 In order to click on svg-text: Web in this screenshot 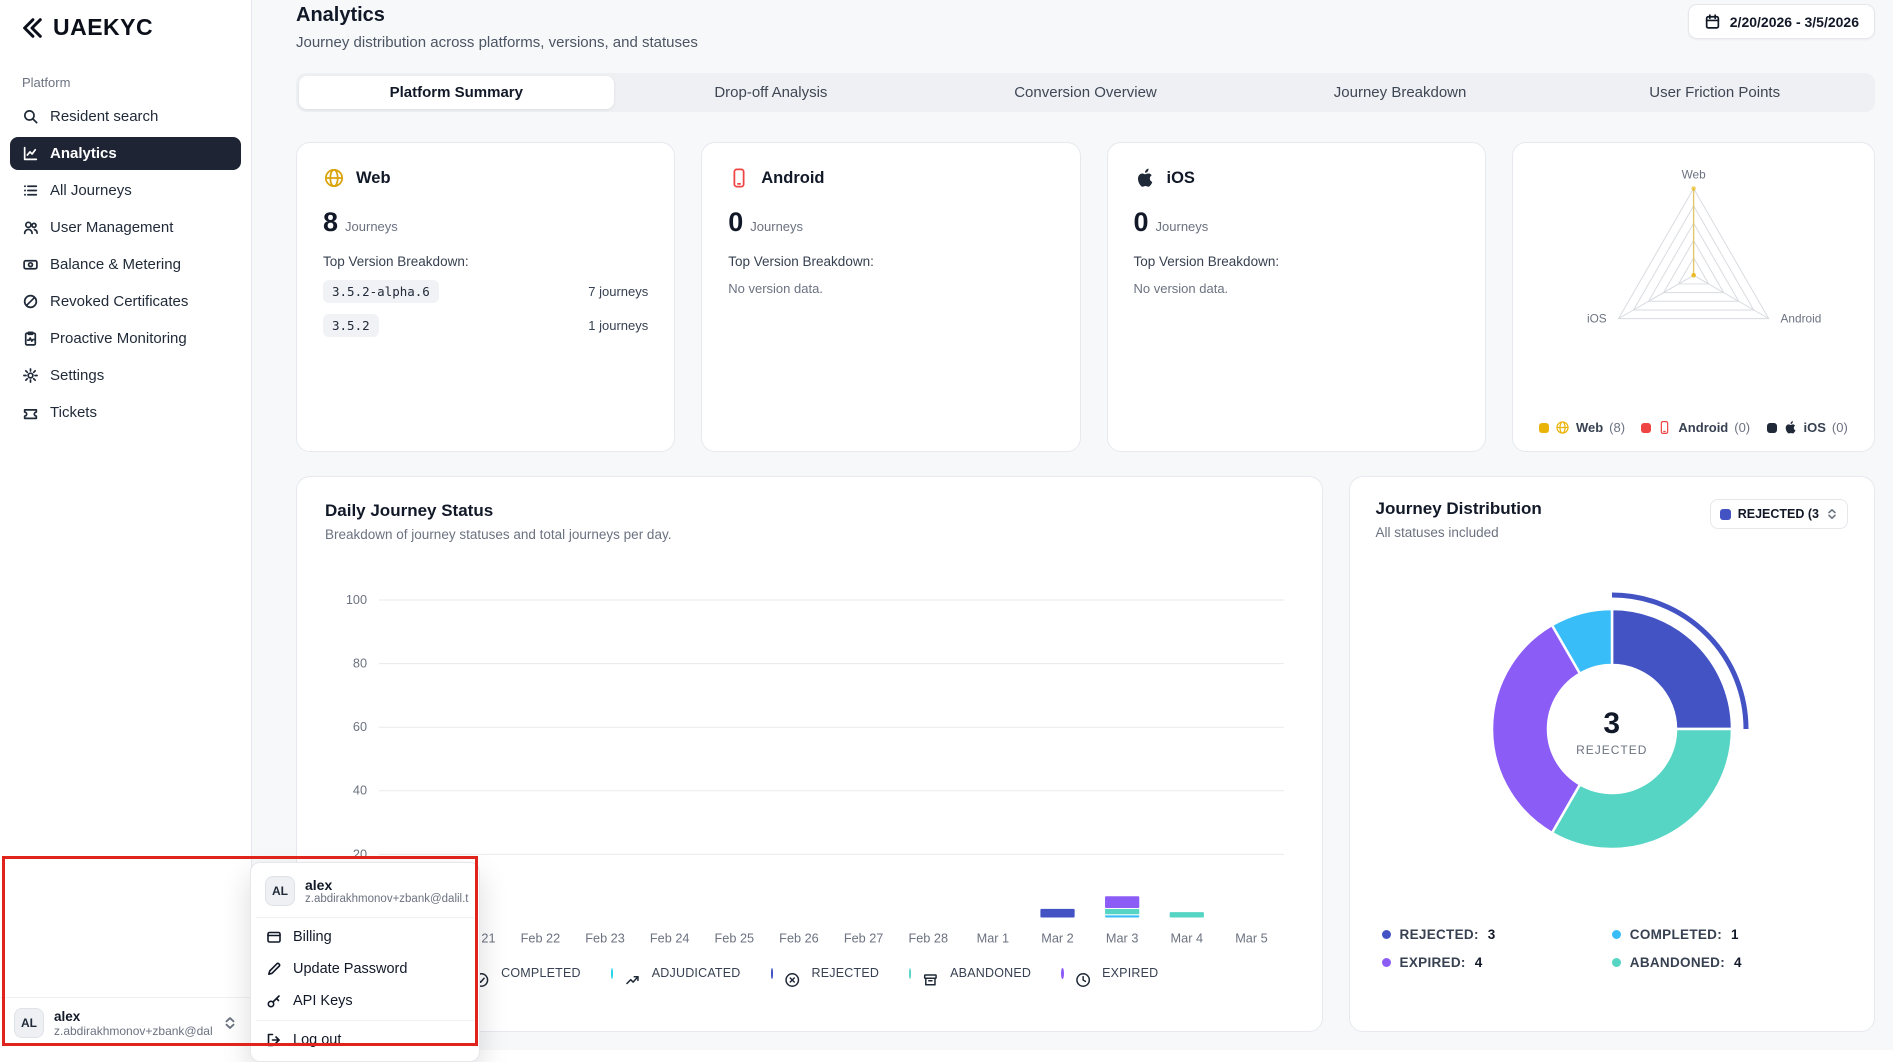, I will do `click(1693, 175)`.